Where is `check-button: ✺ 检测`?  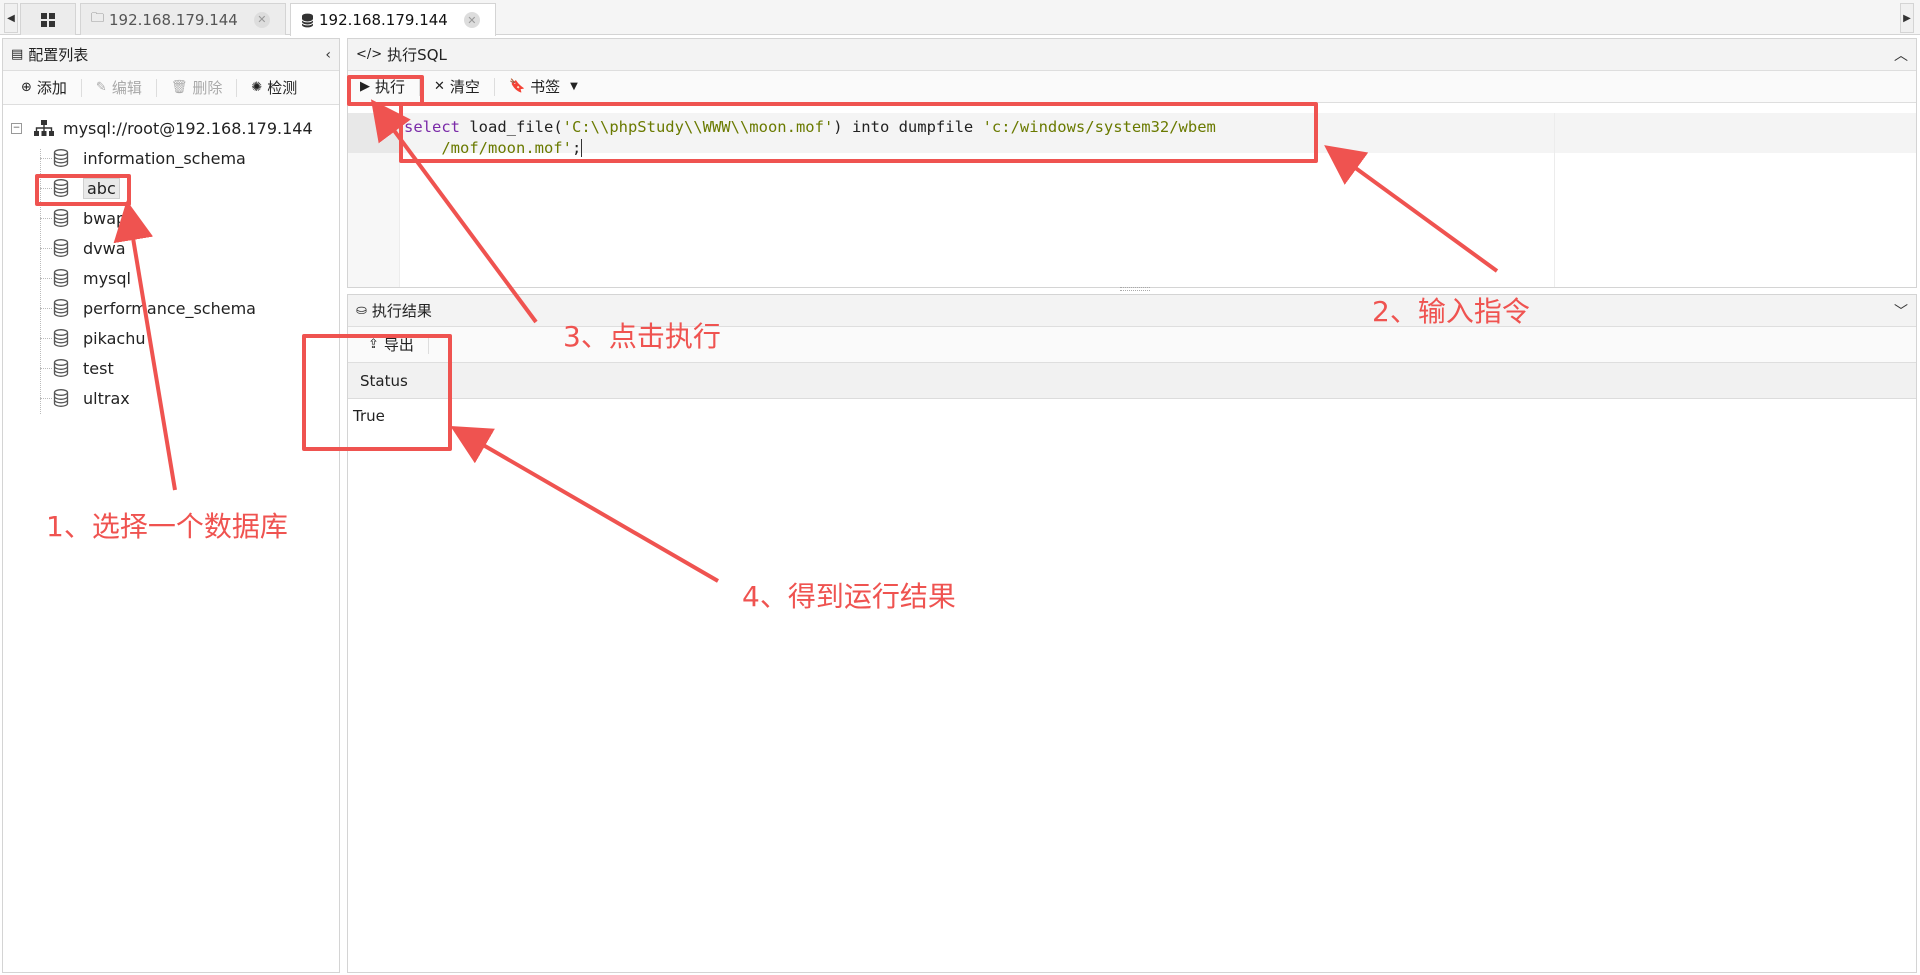 check-button: ✺ 检测 is located at coordinates (274, 88).